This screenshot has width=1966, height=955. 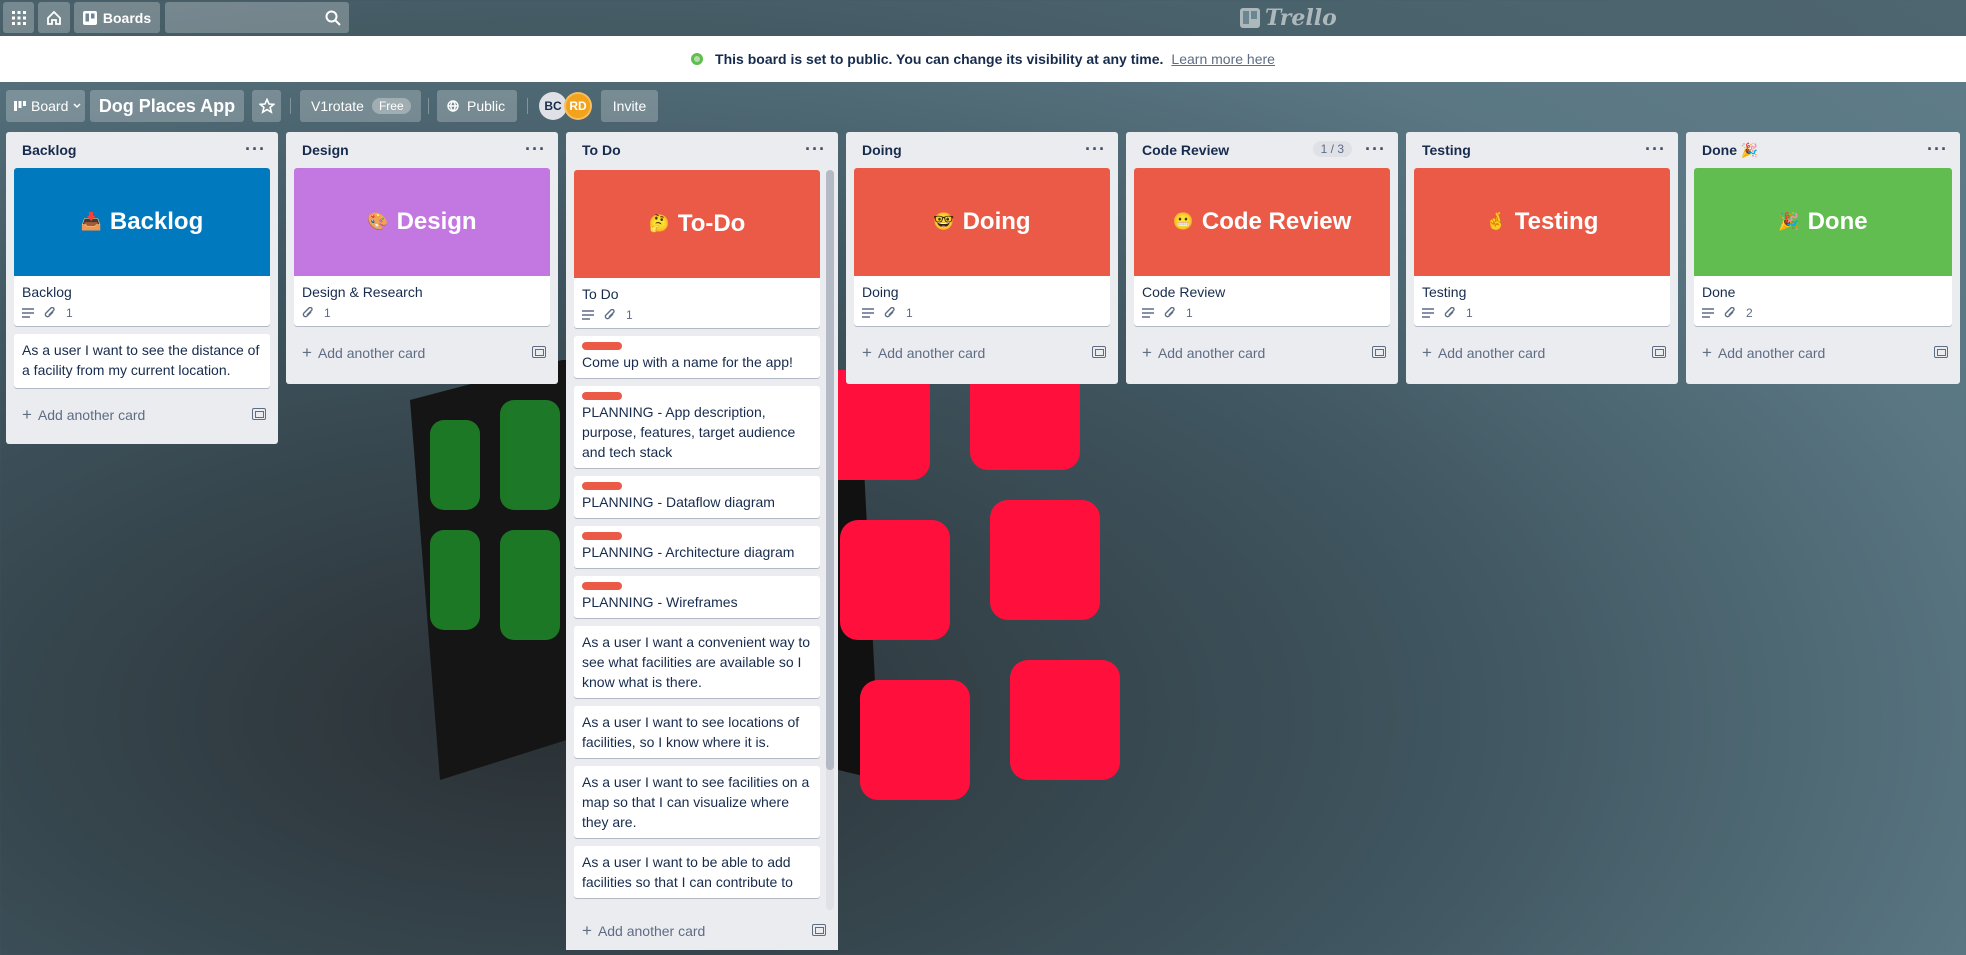 What do you see at coordinates (697, 497) in the screenshot?
I see `list-card: PLANNING - Dataflow diagram` at bounding box center [697, 497].